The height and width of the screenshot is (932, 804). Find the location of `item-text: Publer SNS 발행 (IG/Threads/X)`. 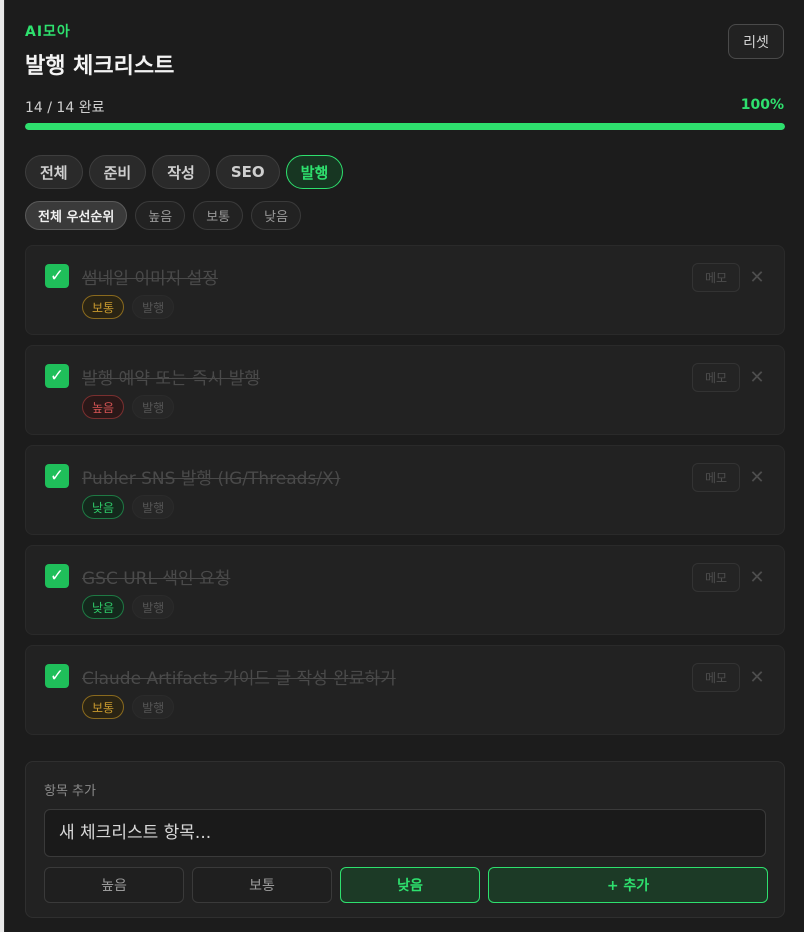

item-text: Publer SNS 발행 (IG/Threads/X) is located at coordinates (211, 479).